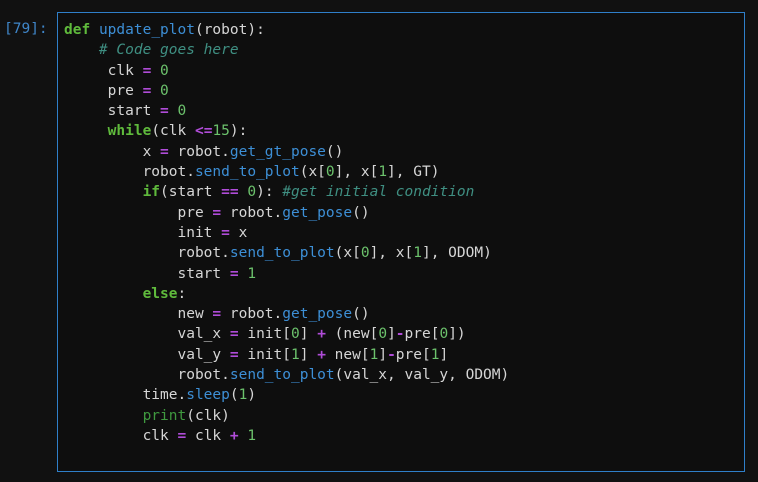 The width and height of the screenshot is (758, 482). I want to click on text-token: (clk), so click(208, 415).